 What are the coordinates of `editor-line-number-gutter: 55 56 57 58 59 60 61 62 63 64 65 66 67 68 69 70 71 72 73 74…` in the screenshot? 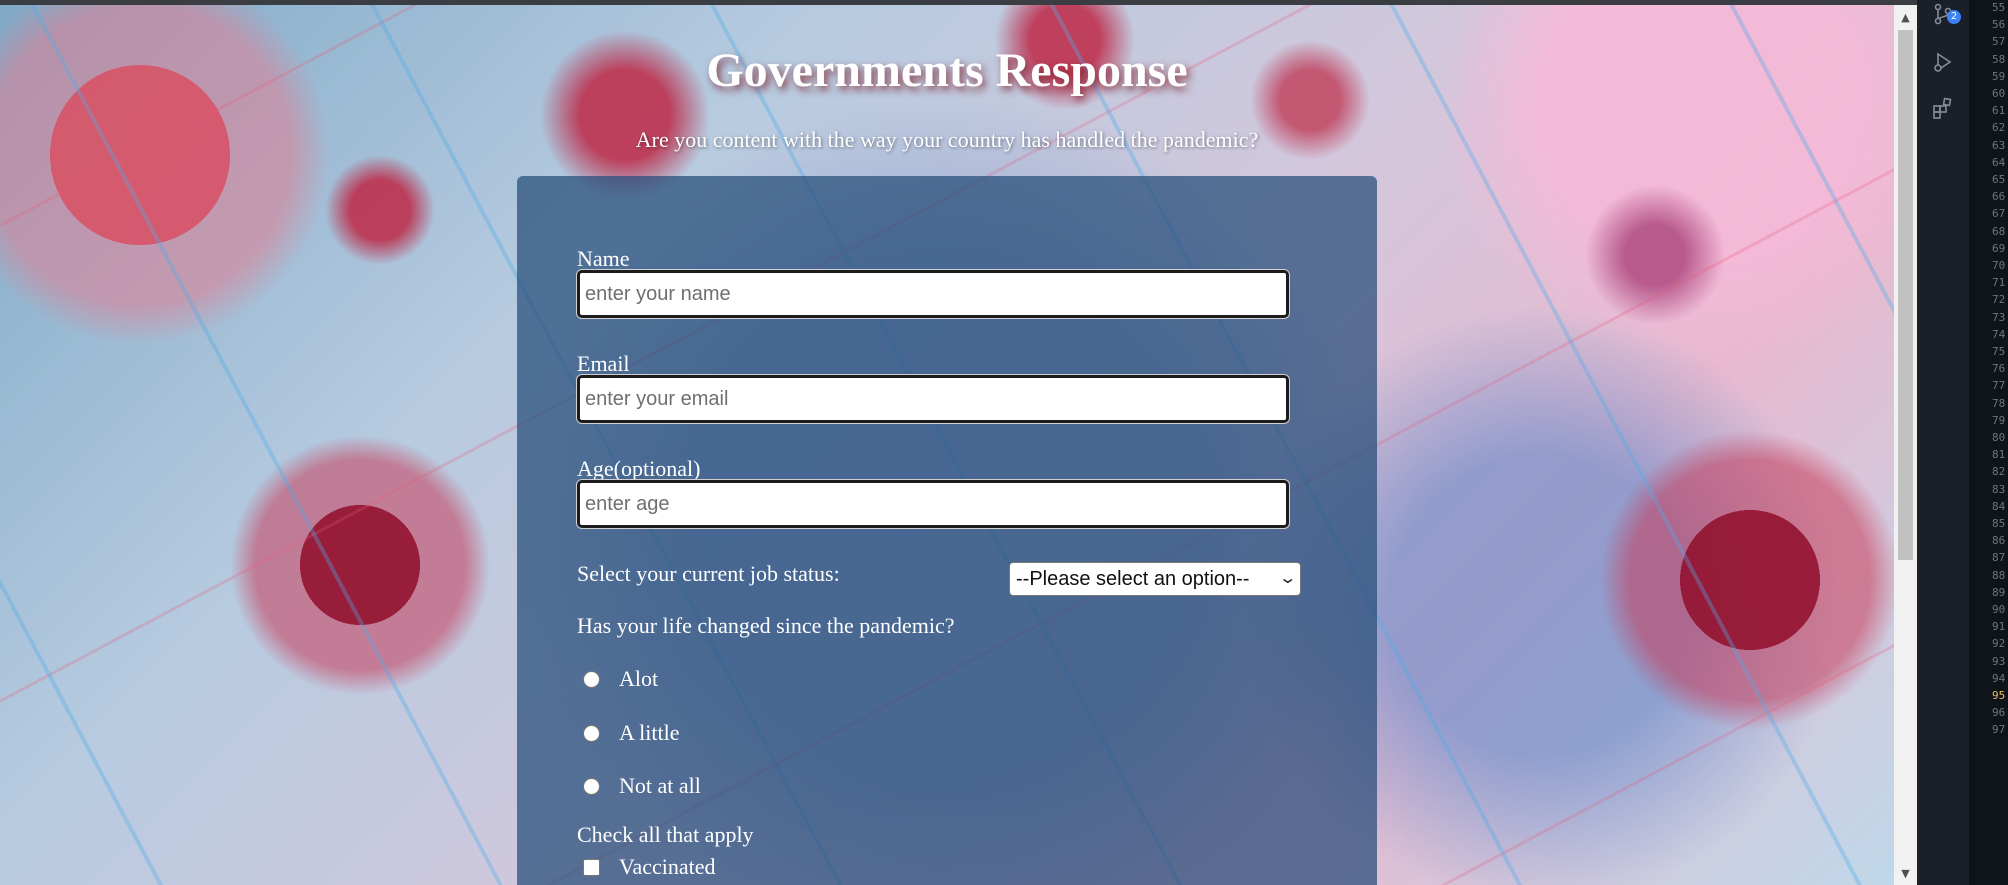 It's located at (1988, 442).